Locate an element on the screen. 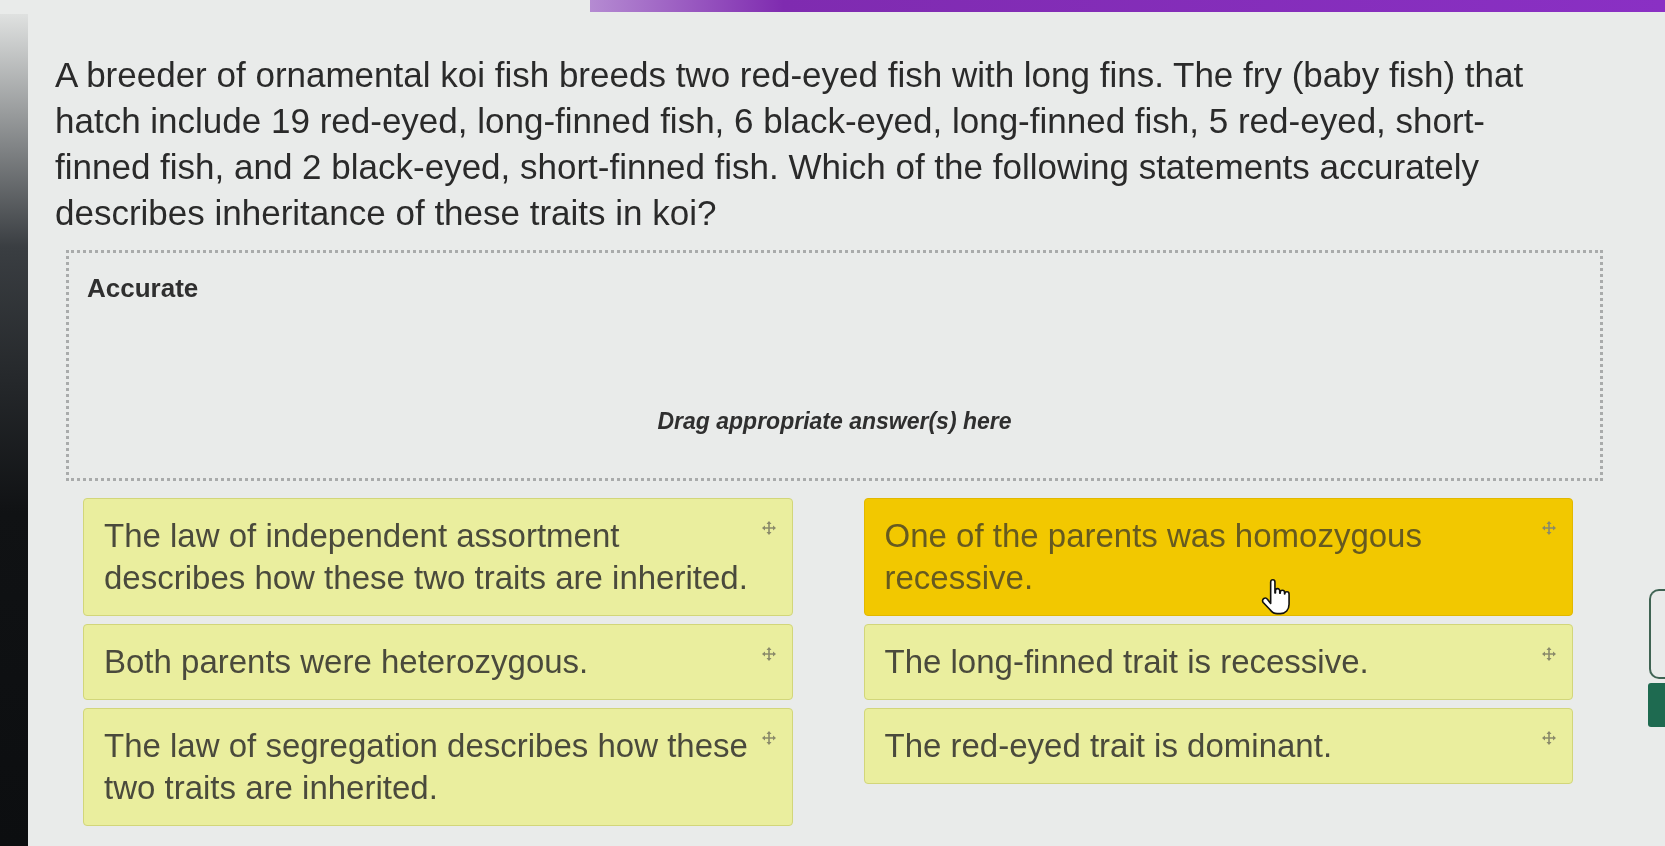 The image size is (1665, 846). answer-tile: The law of segregation describes how these two traits are inherited. is located at coordinates (438, 767).